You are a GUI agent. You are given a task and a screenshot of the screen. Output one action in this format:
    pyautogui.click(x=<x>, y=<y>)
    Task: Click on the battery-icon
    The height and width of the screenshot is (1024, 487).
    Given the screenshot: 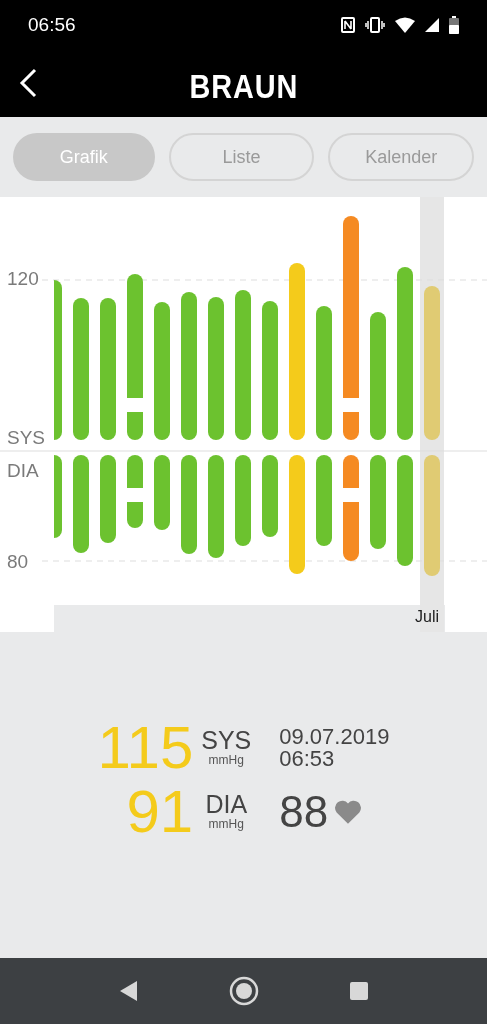 What is the action you would take?
    pyautogui.click(x=454, y=25)
    